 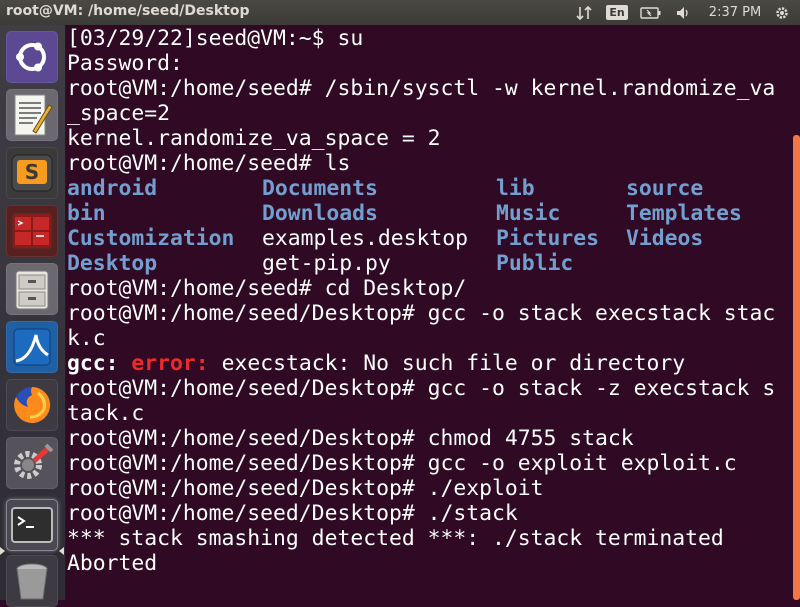 What do you see at coordinates (320, 213) in the screenshot?
I see `ls-entry: Downloads` at bounding box center [320, 213].